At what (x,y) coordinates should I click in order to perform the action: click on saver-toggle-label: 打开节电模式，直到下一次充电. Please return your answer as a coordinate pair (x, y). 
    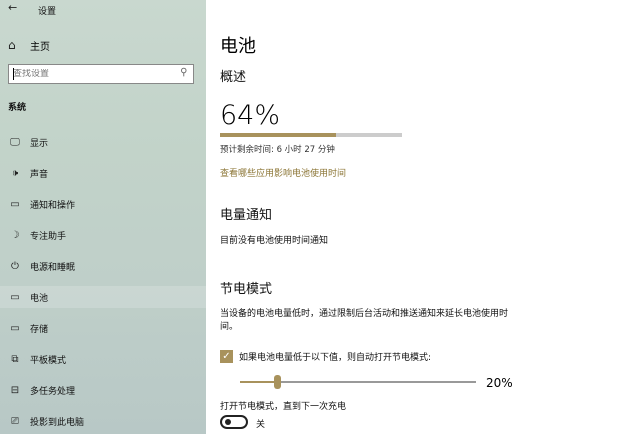
    Looking at the image, I should click on (283, 407).